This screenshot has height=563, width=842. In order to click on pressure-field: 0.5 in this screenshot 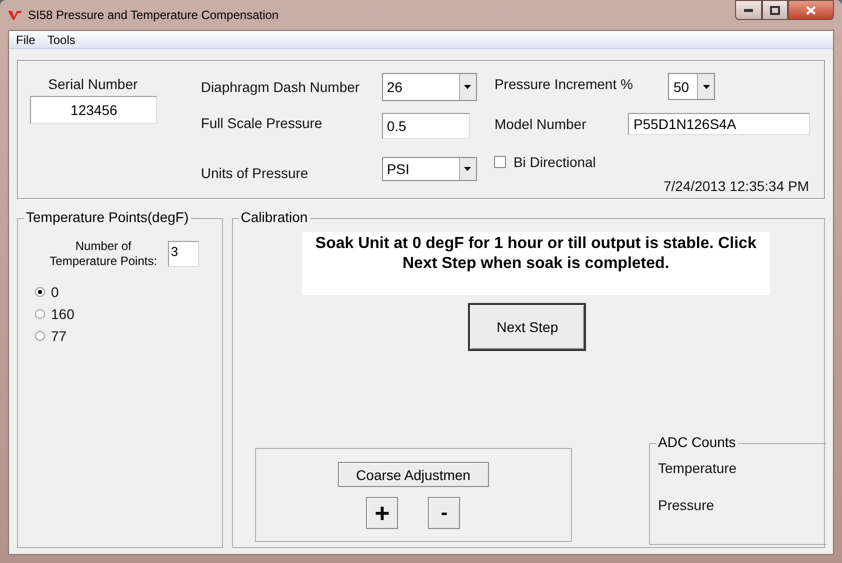, I will do `click(426, 126)`.